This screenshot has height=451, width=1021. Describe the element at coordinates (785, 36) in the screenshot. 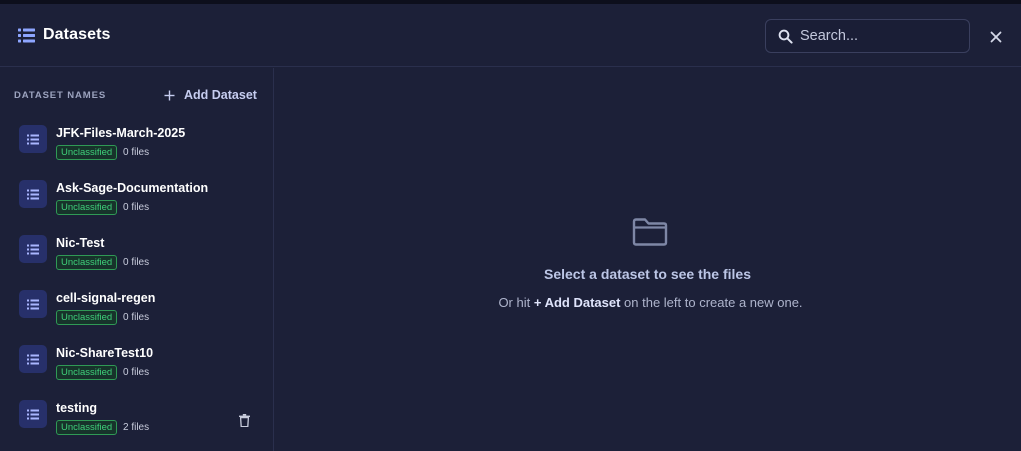

I see `search-icon` at that location.